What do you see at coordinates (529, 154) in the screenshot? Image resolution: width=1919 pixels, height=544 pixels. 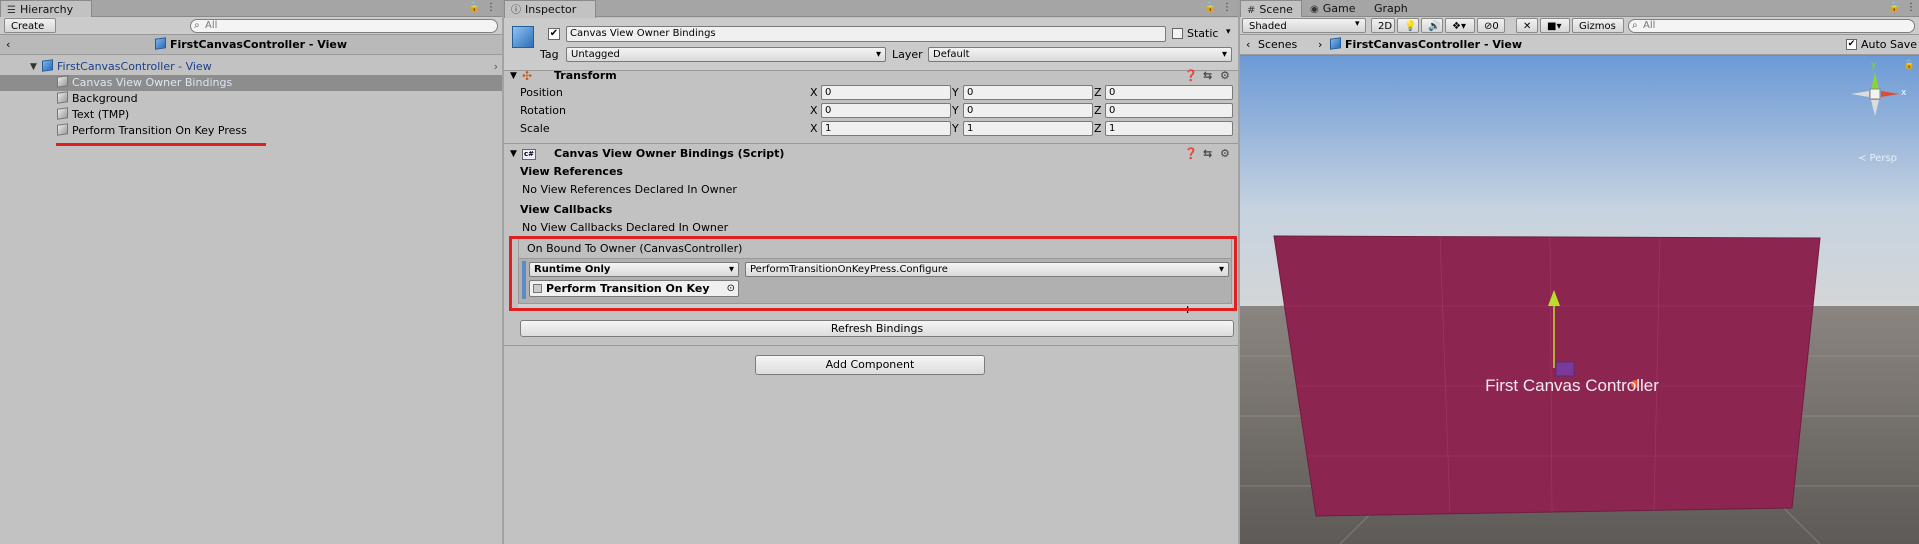 I see `script-icon: c#` at bounding box center [529, 154].